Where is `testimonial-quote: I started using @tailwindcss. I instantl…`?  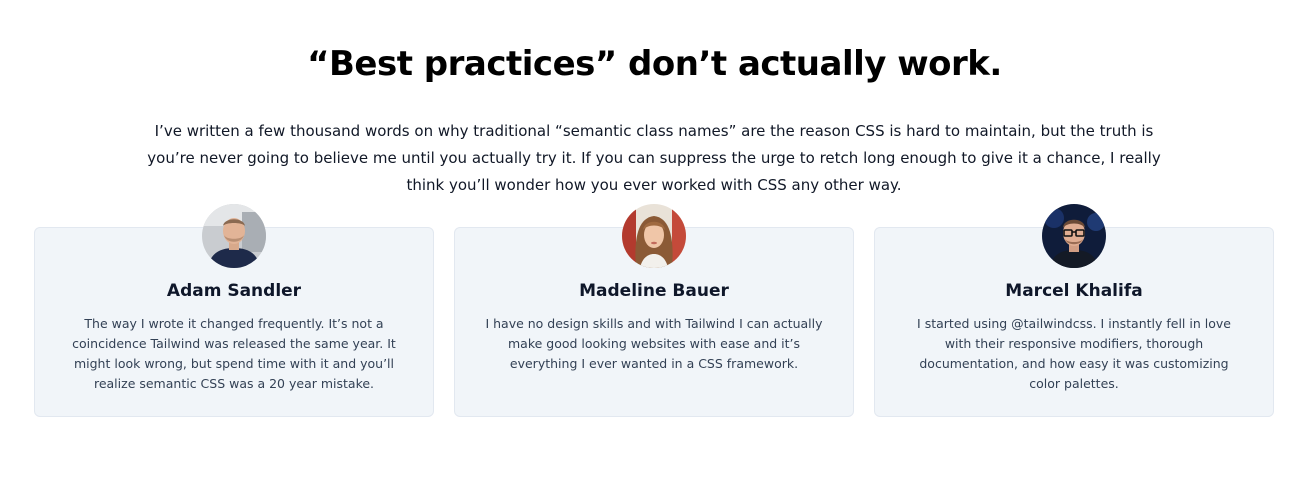 testimonial-quote: I started using @tailwindcss. I instantl… is located at coordinates (1074, 353).